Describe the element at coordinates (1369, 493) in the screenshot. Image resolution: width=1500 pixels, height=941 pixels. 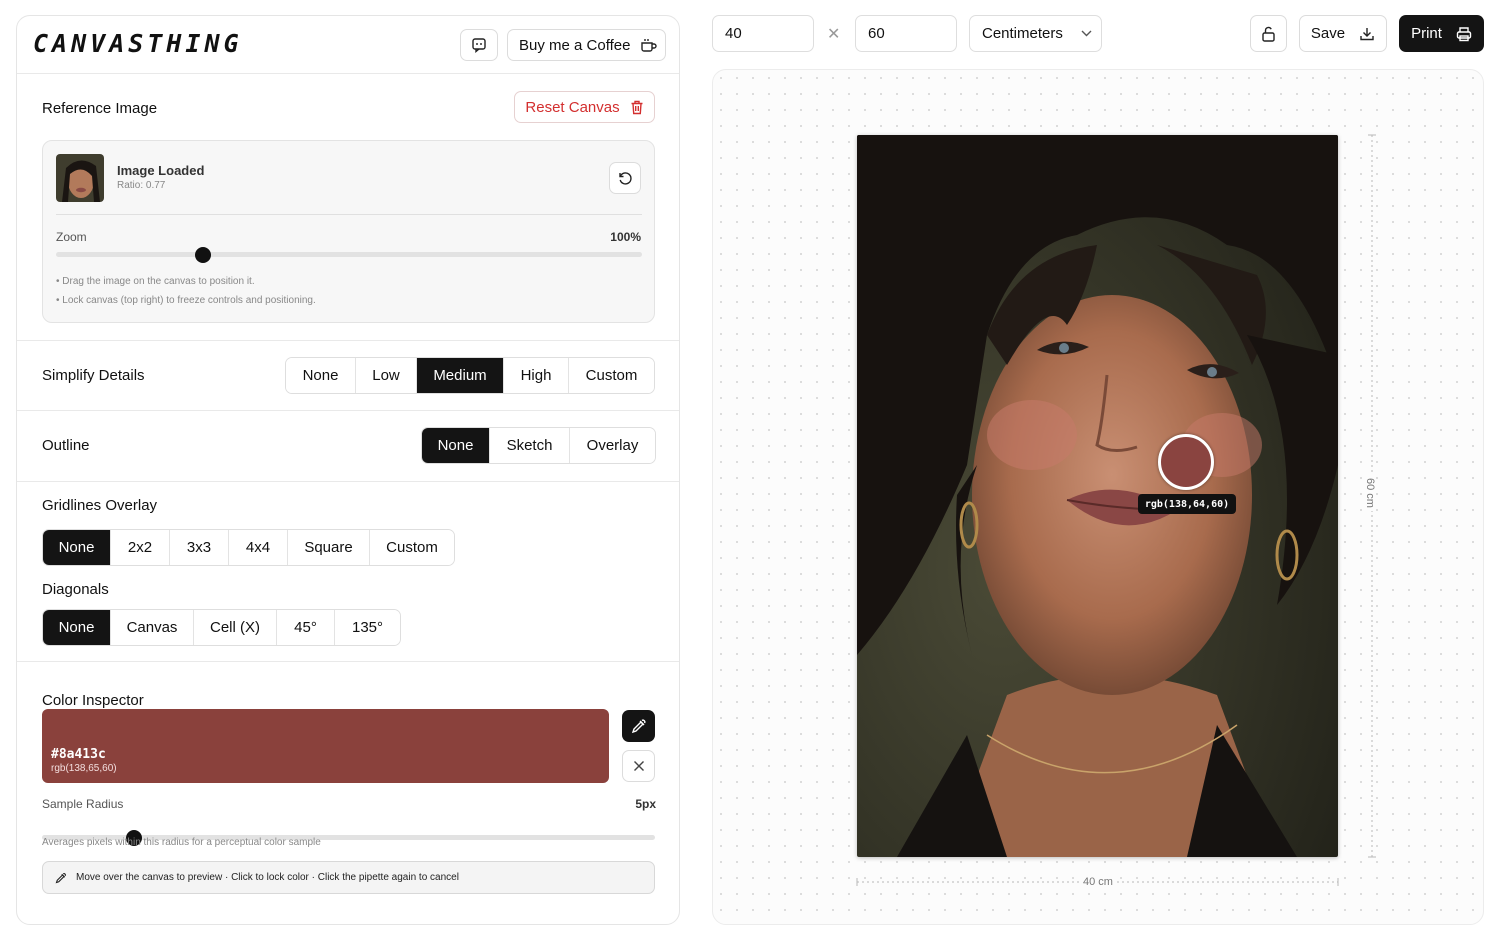
I see `canvas-height-dimension: 60 cm` at that location.